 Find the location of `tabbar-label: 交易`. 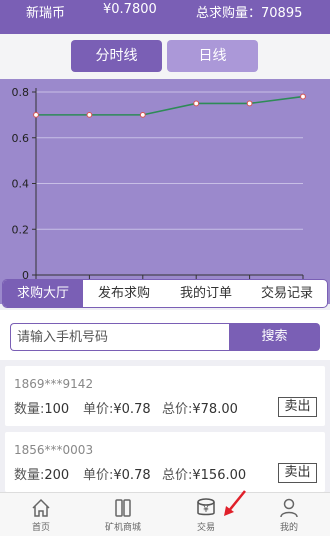

tabbar-label: 交易 is located at coordinates (205, 528).